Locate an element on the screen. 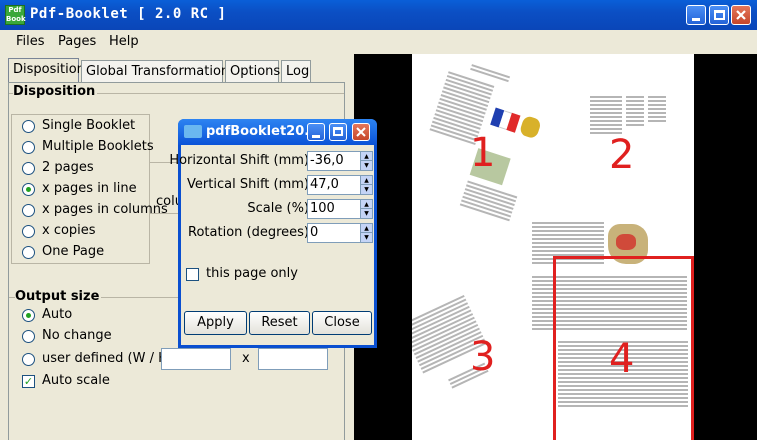  title-bar: Pdf Book Pdf-Booklet [ 2.0 RC ] is located at coordinates (378, 15).